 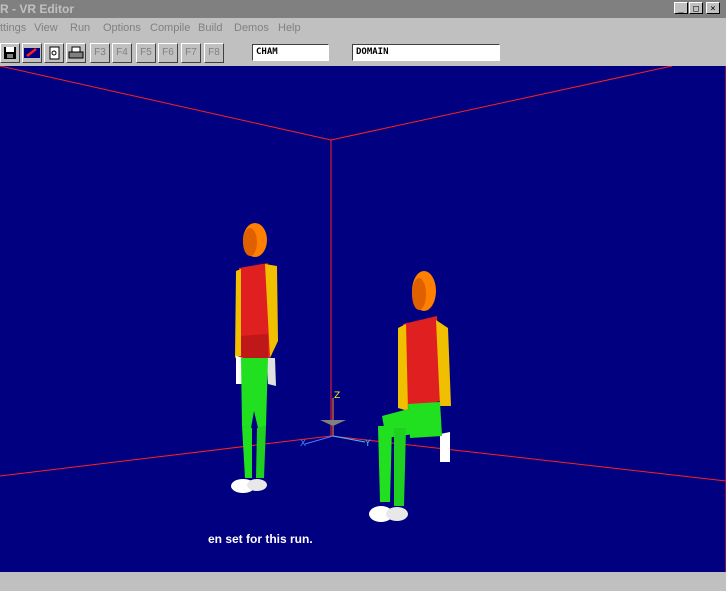 What do you see at coordinates (260, 539) in the screenshot?
I see `run-status-message: en set for this run.` at bounding box center [260, 539].